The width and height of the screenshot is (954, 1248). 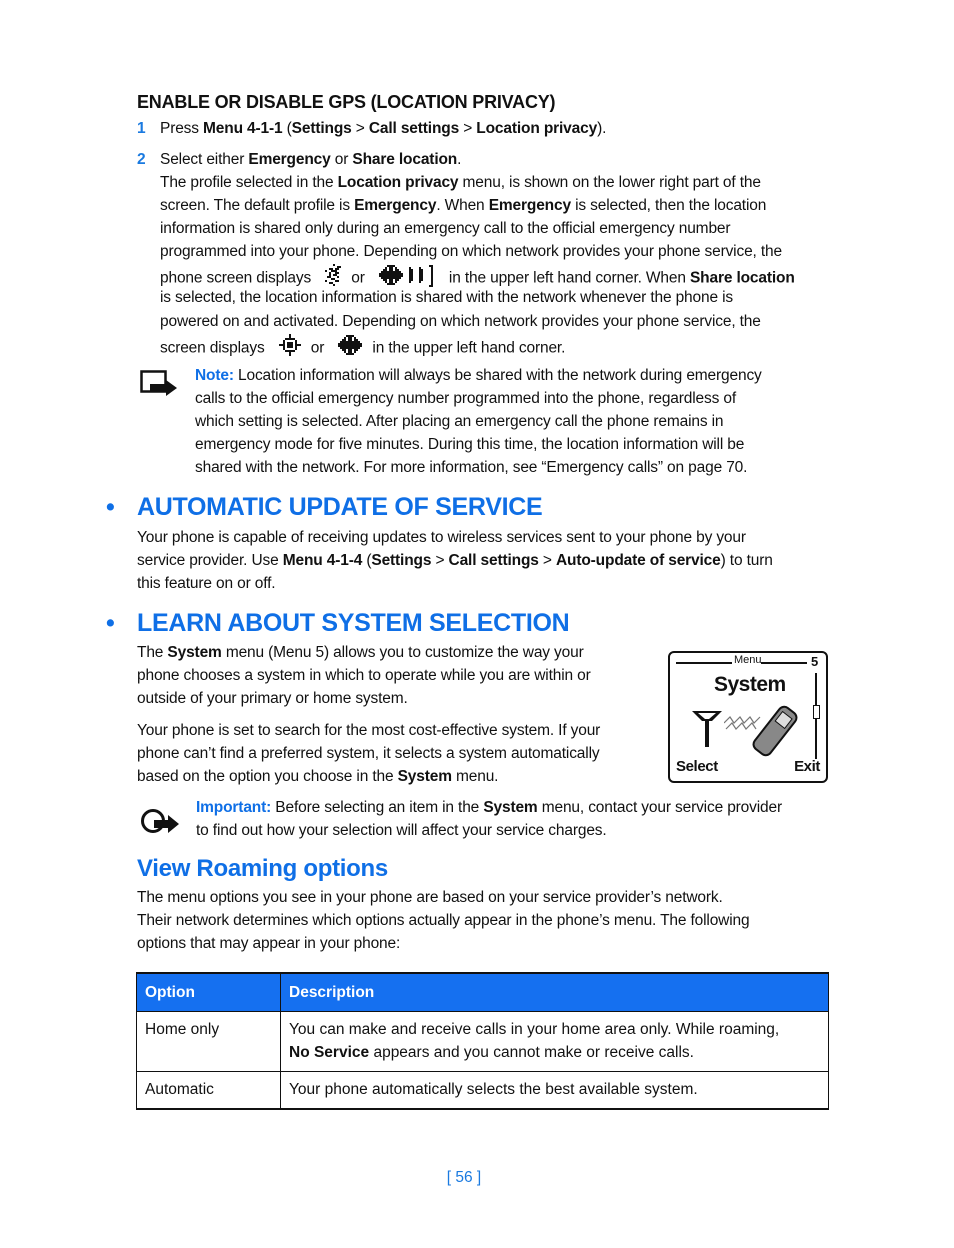 I want to click on step-number: 1, so click(x=141, y=128).